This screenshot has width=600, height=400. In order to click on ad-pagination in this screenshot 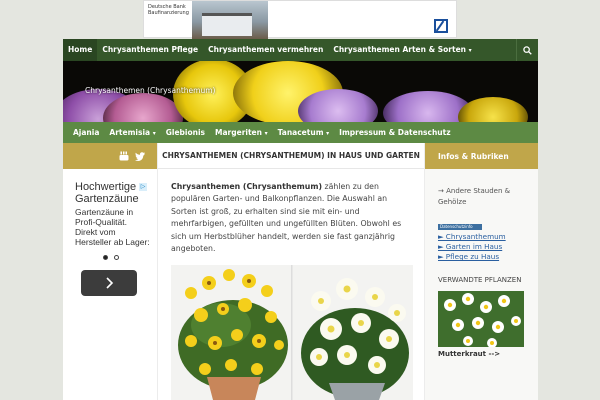, I will do `click(127, 257)`.